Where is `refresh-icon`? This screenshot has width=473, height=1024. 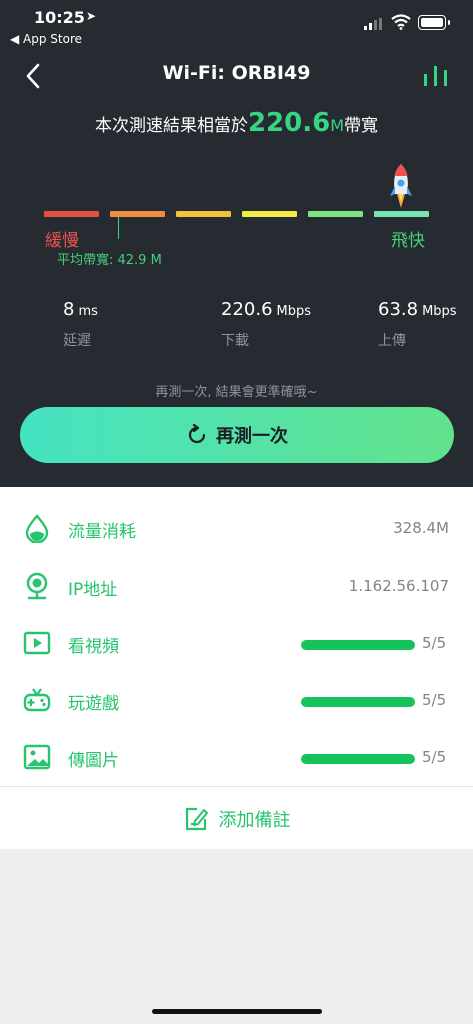 refresh-icon is located at coordinates (197, 434).